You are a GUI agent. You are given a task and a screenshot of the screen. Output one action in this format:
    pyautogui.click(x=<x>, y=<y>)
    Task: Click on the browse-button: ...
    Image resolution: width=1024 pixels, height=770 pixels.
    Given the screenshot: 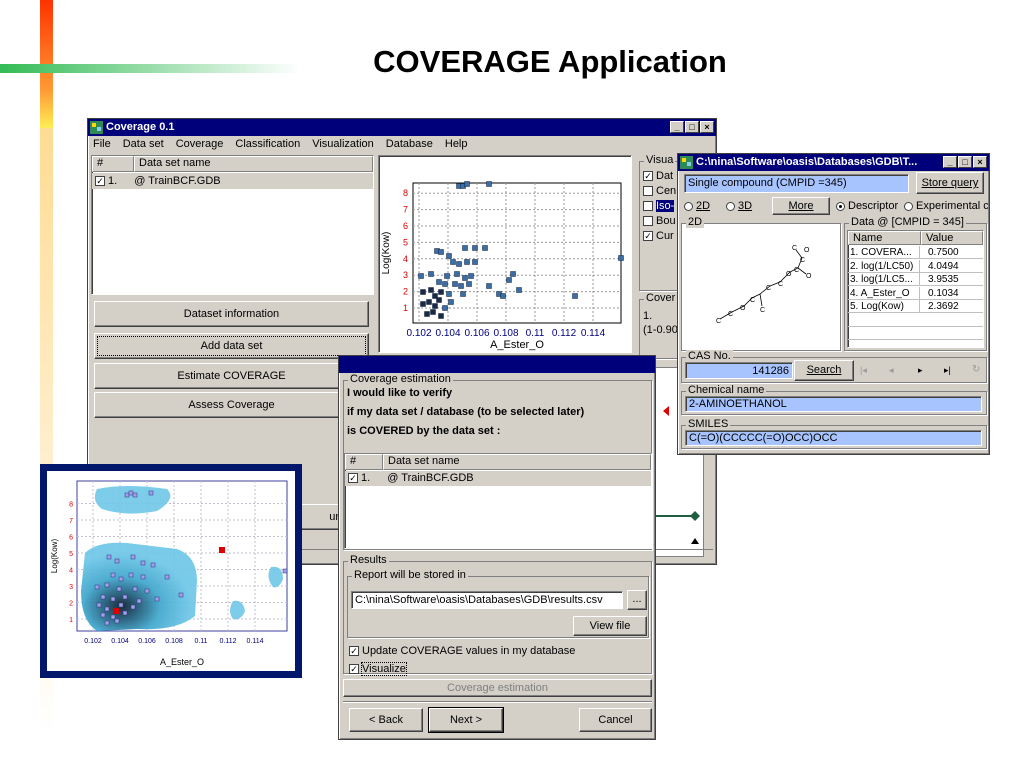 What is the action you would take?
    pyautogui.click(x=637, y=600)
    